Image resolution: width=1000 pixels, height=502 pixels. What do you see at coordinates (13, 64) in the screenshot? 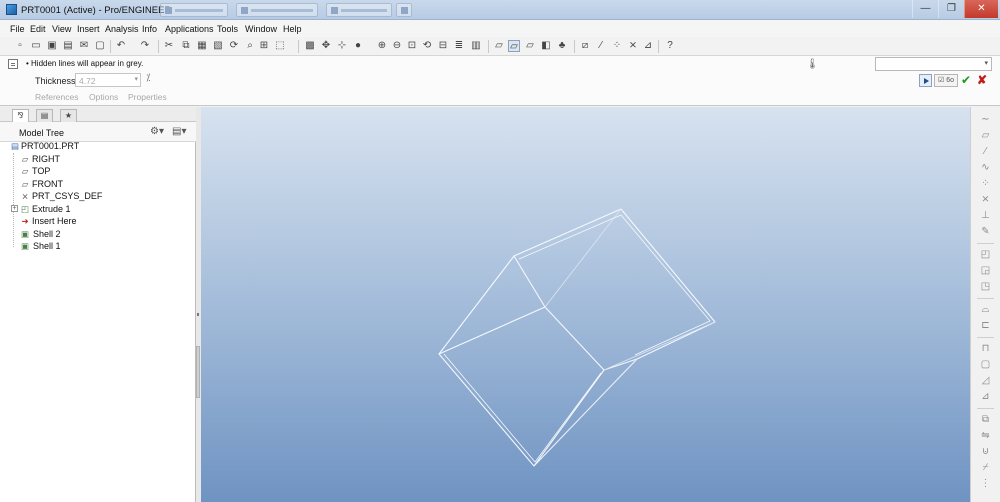
I see `message-log-icon` at bounding box center [13, 64].